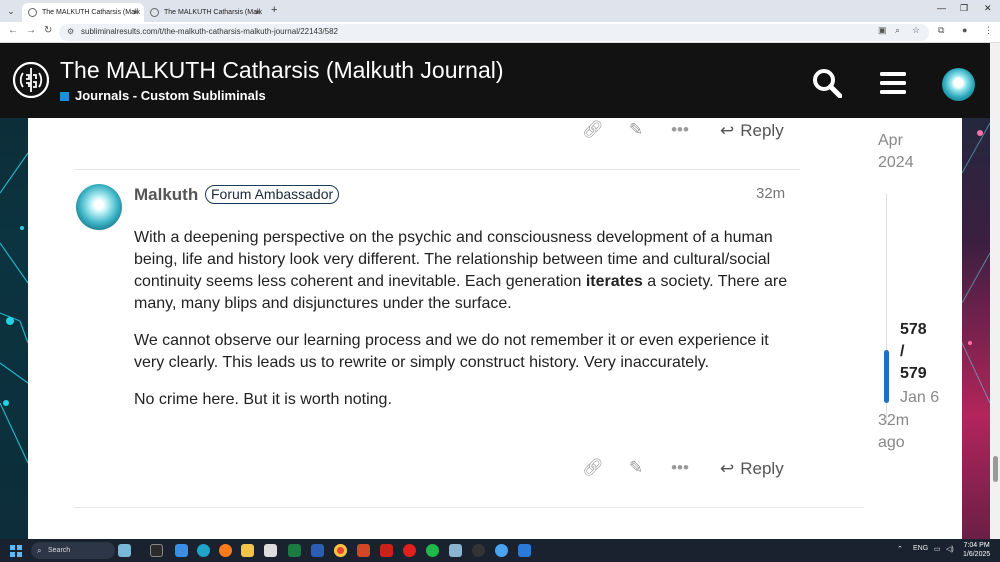  What do you see at coordinates (964, 30) in the screenshot?
I see `profile-icon: ●` at bounding box center [964, 30].